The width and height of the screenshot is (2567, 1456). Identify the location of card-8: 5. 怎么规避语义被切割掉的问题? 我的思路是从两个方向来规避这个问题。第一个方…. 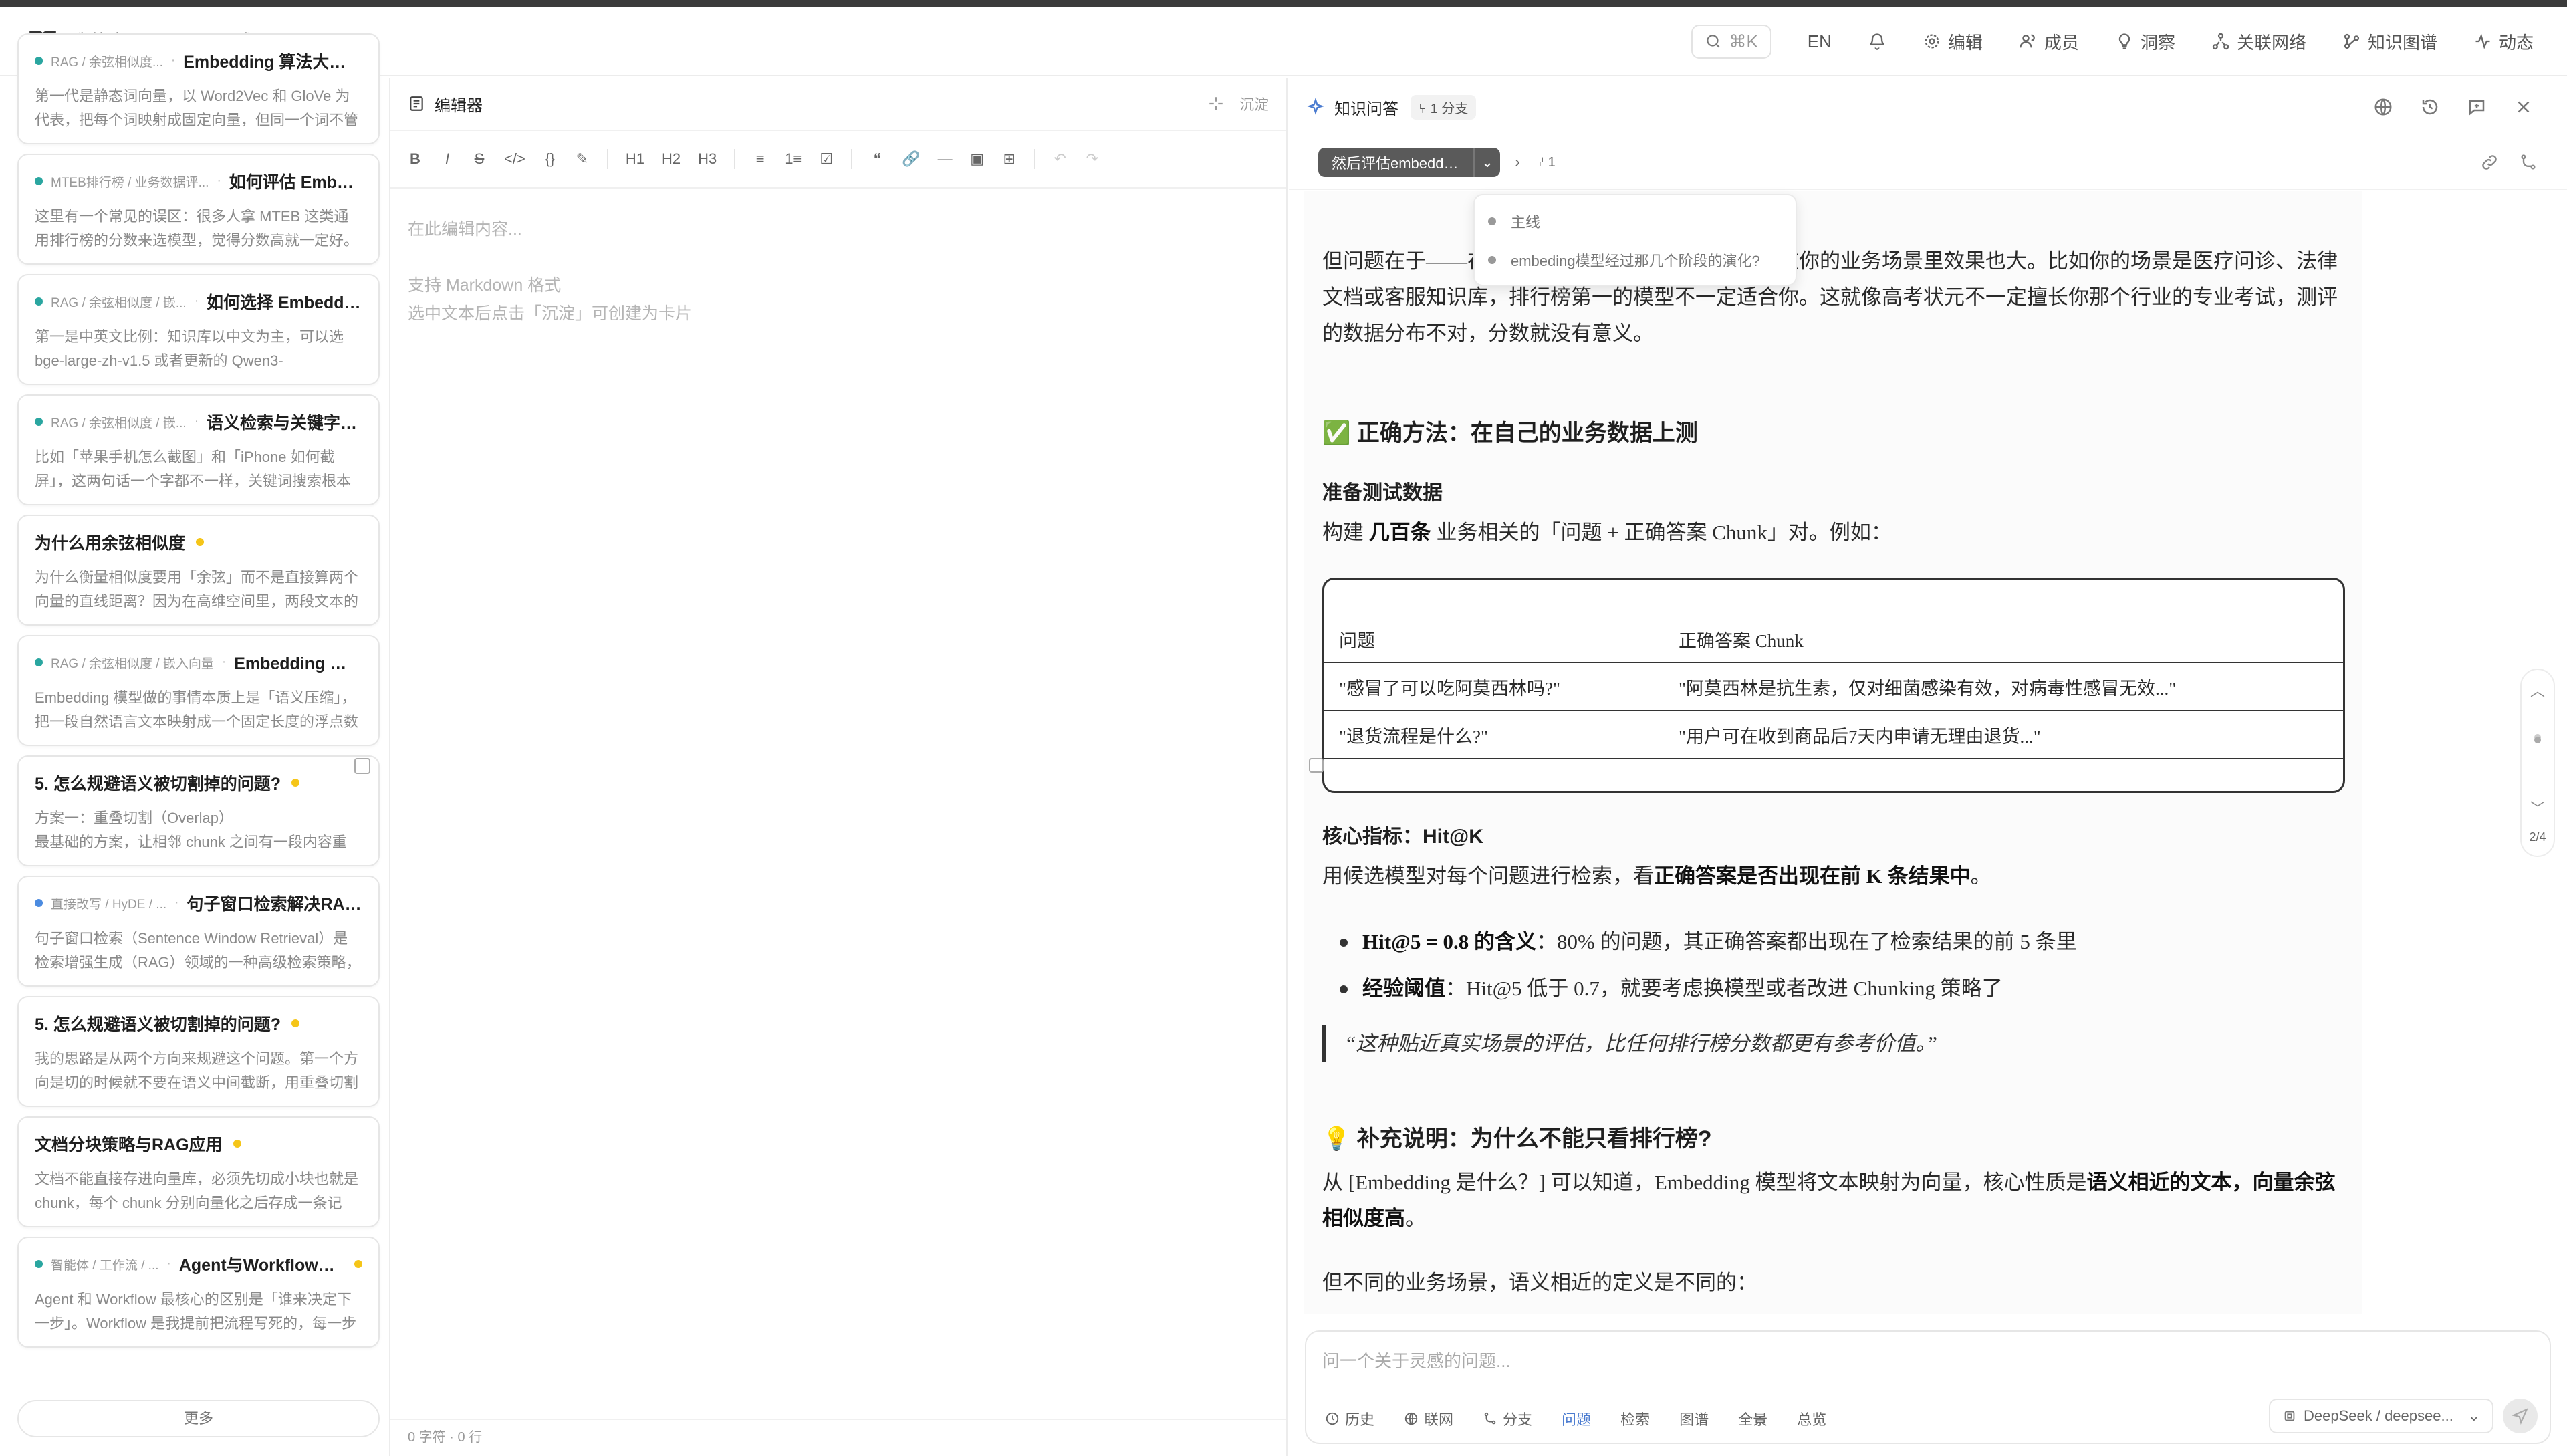
(198, 1051).